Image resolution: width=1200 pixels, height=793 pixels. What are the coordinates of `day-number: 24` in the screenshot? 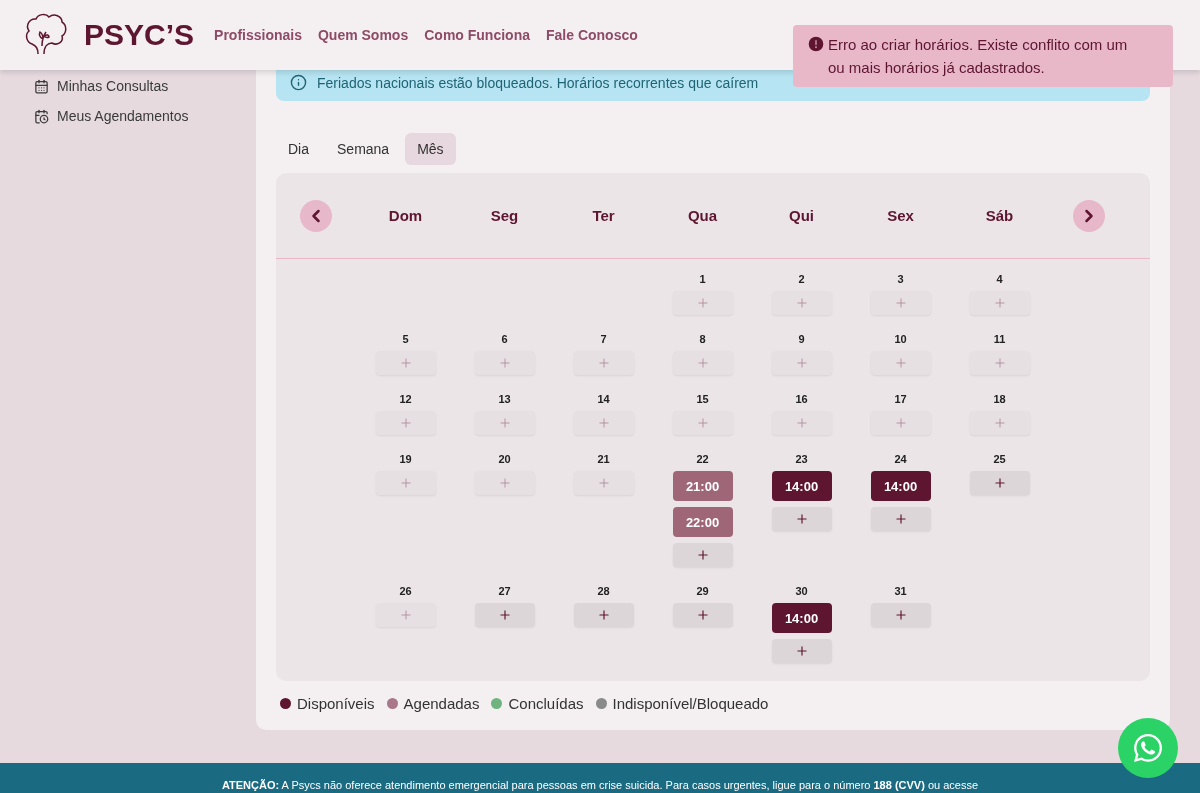 It's located at (900, 459).